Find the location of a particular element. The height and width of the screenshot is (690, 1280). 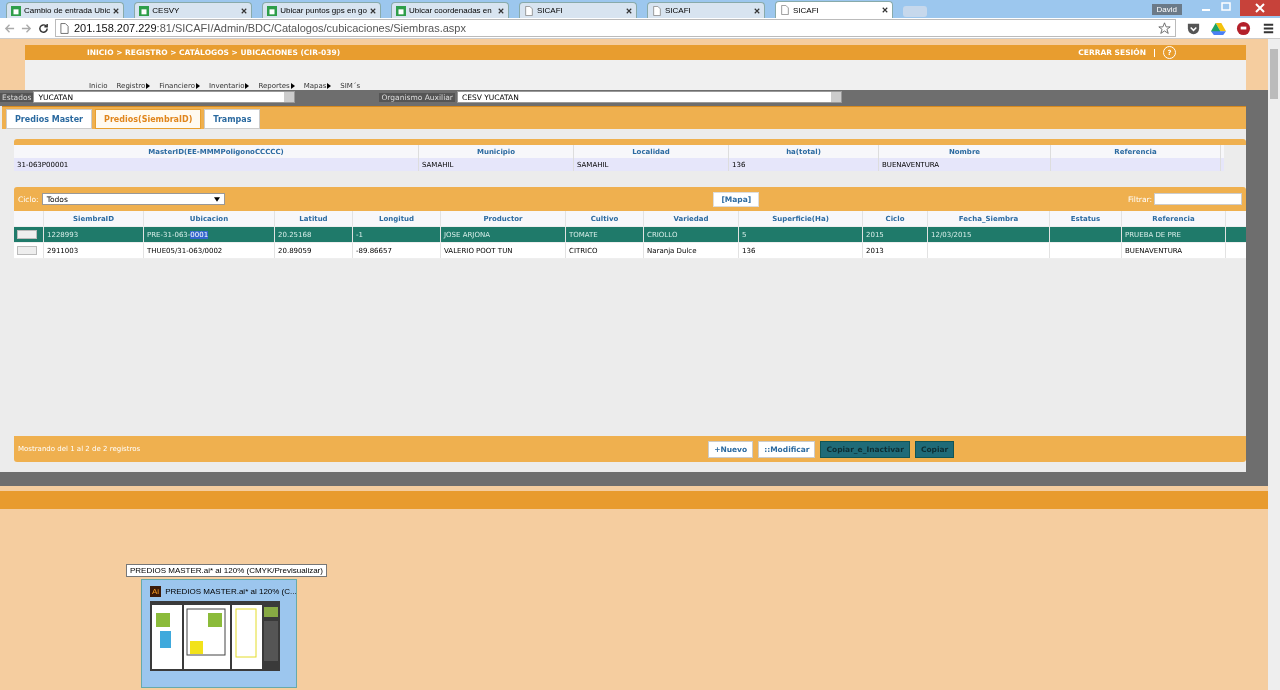

caret-icon is located at coordinates (216, 199).